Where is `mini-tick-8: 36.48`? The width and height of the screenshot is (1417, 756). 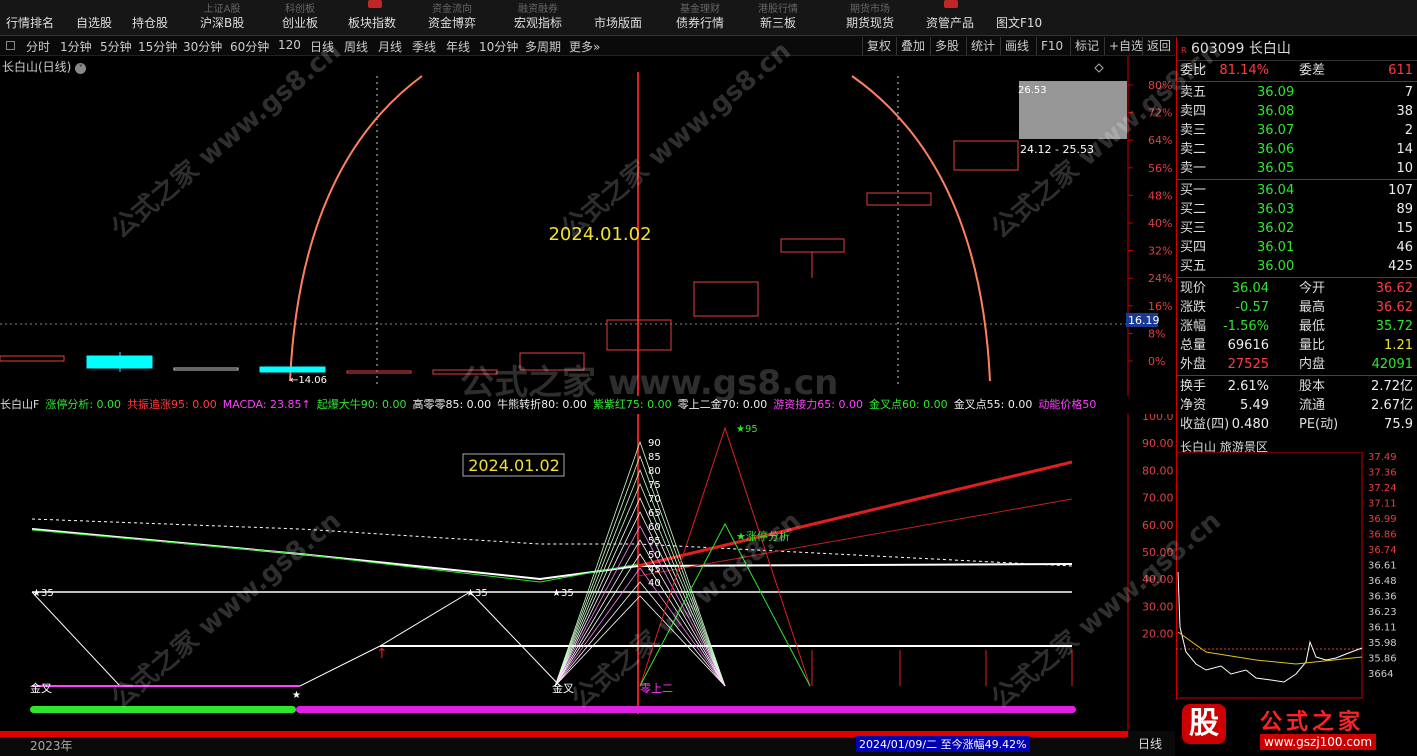 mini-tick-8: 36.48 is located at coordinates (1382, 581).